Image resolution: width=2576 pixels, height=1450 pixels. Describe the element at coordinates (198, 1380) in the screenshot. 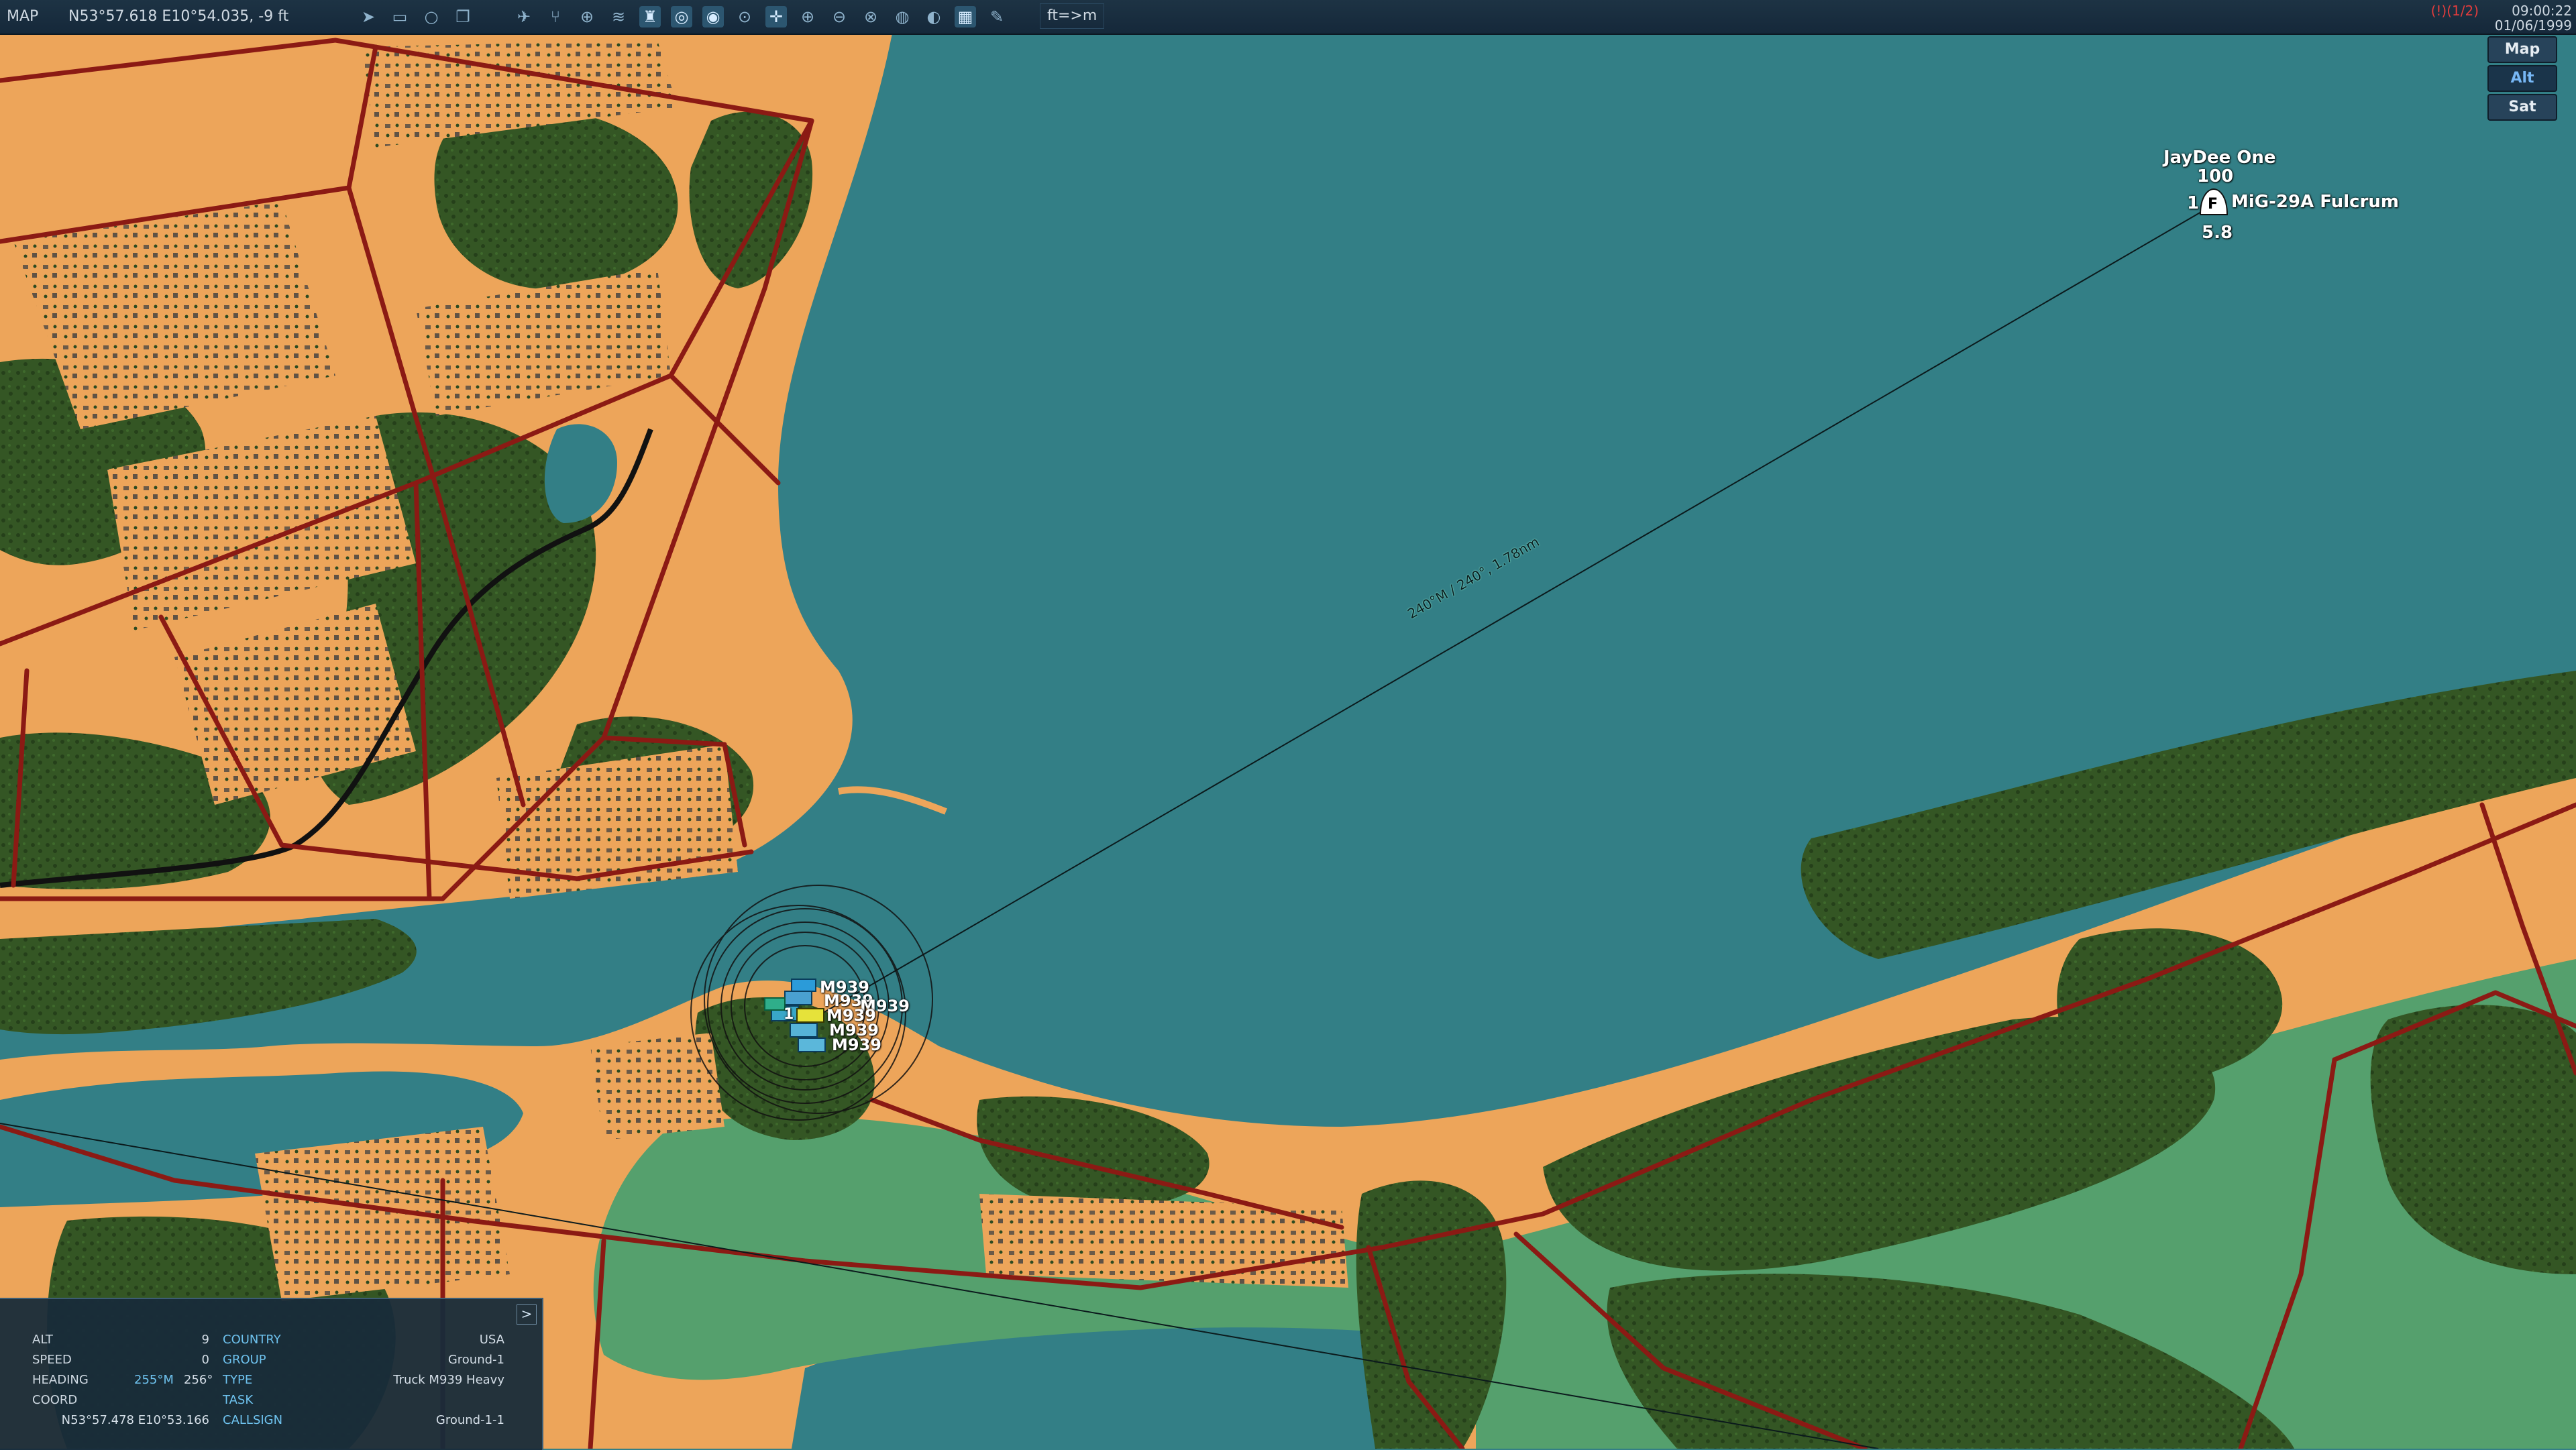

I see `heading-true: 256°` at that location.